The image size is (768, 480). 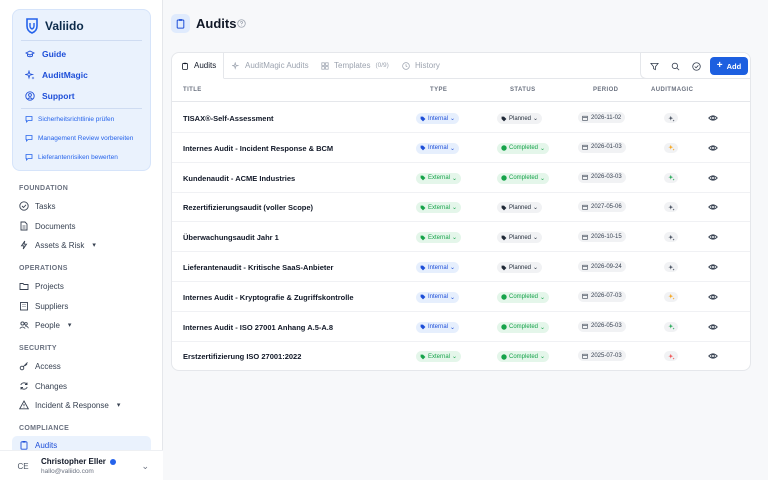 What do you see at coordinates (228, 118) in the screenshot?
I see `audit-title: TISAX®-Self-Assessment` at bounding box center [228, 118].